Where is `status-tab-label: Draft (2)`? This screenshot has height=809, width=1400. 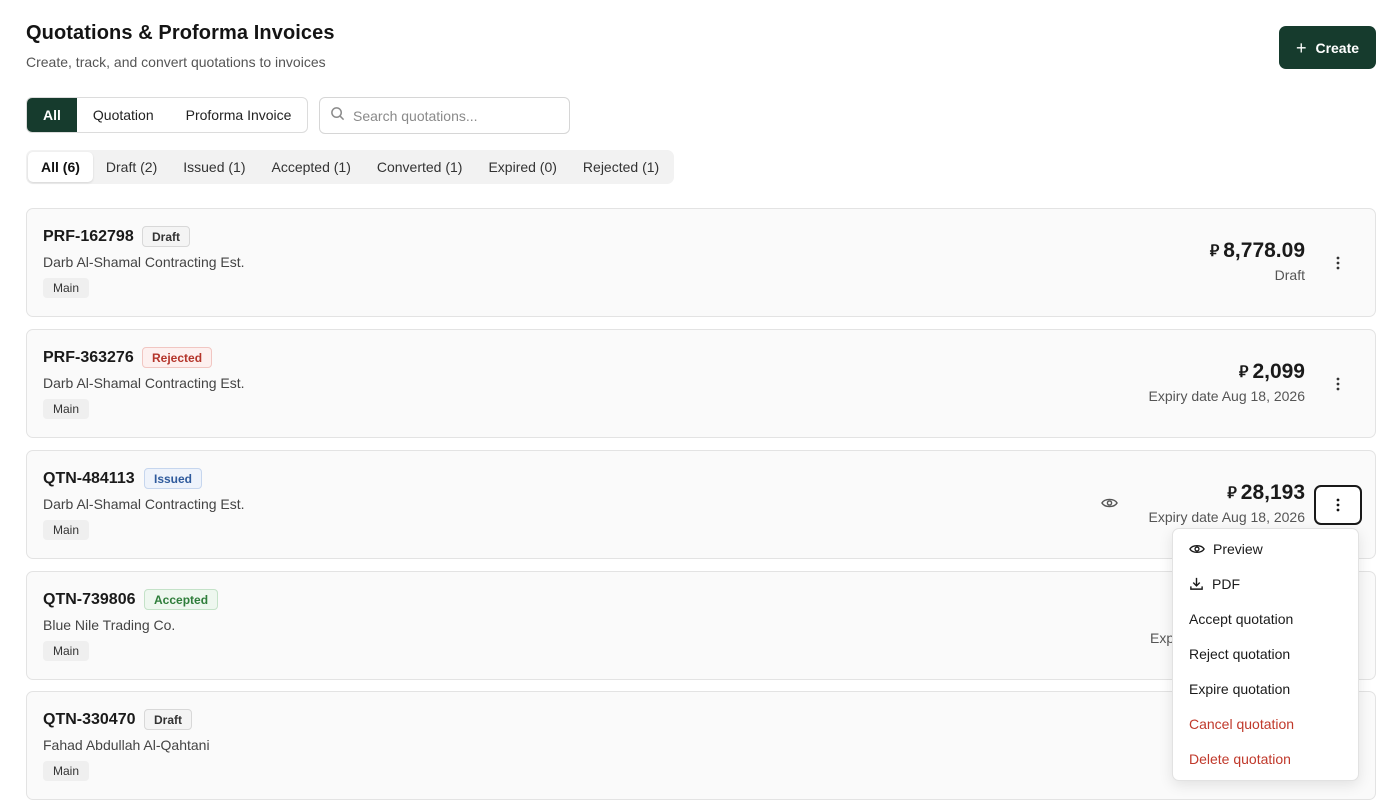
status-tab-label: Draft (2) is located at coordinates (131, 167).